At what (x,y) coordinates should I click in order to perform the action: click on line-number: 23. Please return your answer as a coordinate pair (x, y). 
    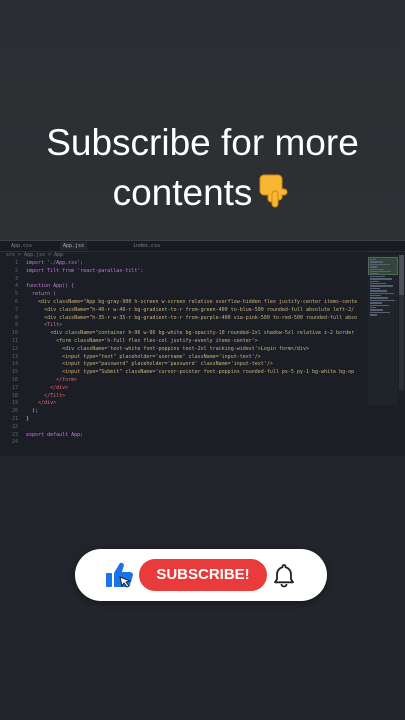
    Looking at the image, I should click on (14, 434).